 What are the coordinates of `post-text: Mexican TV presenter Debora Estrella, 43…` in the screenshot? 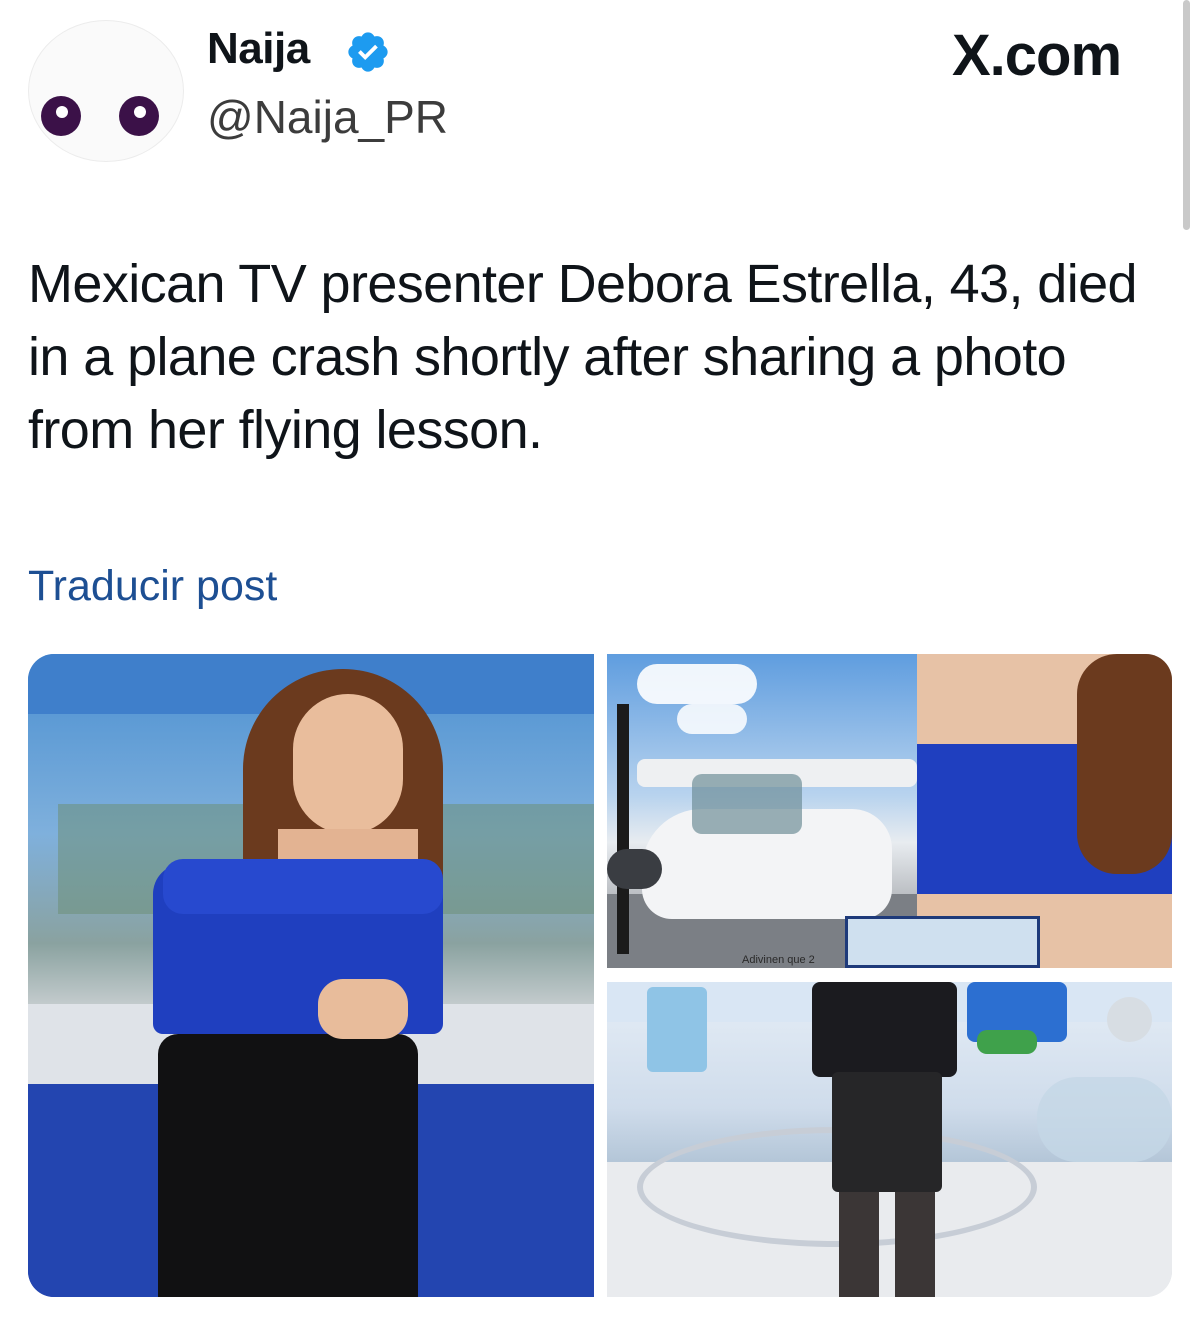 It's located at (583, 357).